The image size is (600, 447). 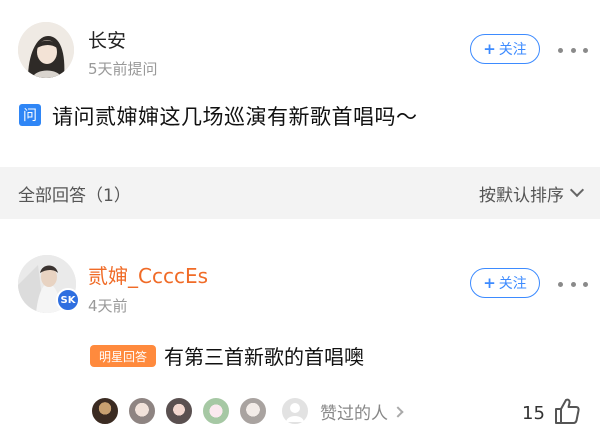 What do you see at coordinates (148, 274) in the screenshot?
I see `answerer-name: 贰婶_CcccEs` at bounding box center [148, 274].